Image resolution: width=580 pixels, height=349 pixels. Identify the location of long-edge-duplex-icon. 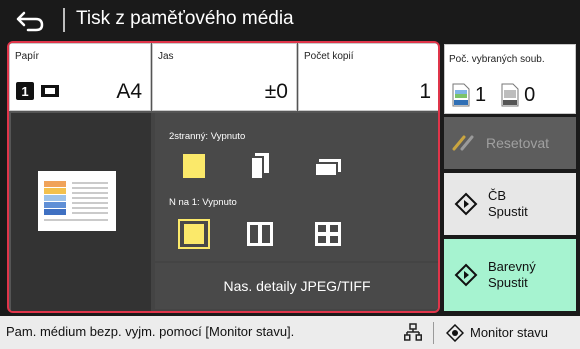
(259, 166).